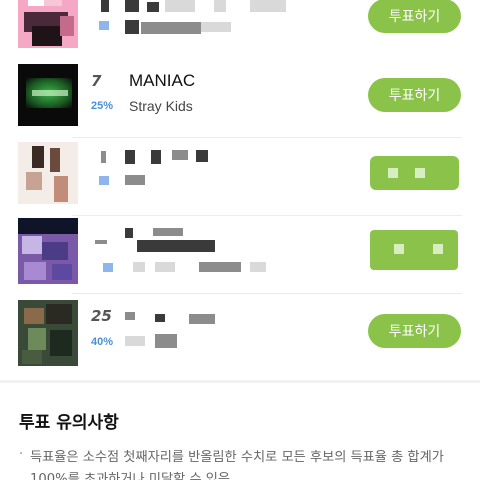 This screenshot has width=480, height=480. I want to click on rank-number: 25, so click(101, 316).